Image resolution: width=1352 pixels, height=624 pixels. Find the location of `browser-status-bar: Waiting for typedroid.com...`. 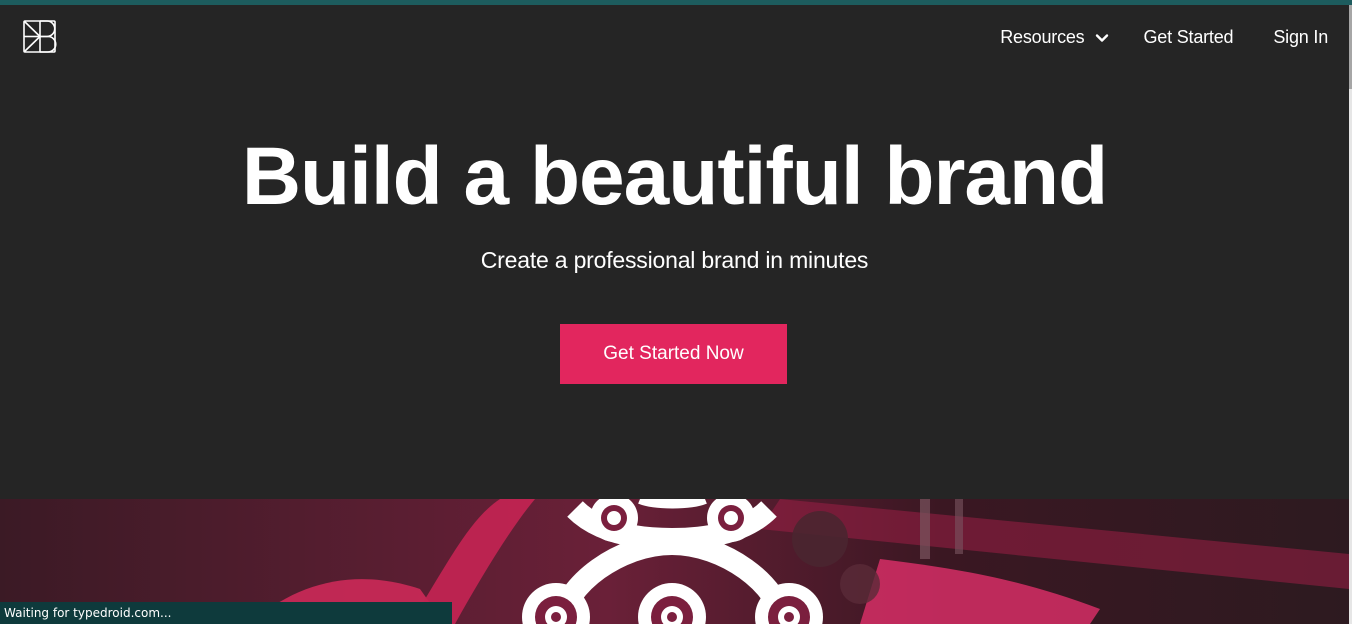

browser-status-bar: Waiting for typedroid.com... is located at coordinates (226, 613).